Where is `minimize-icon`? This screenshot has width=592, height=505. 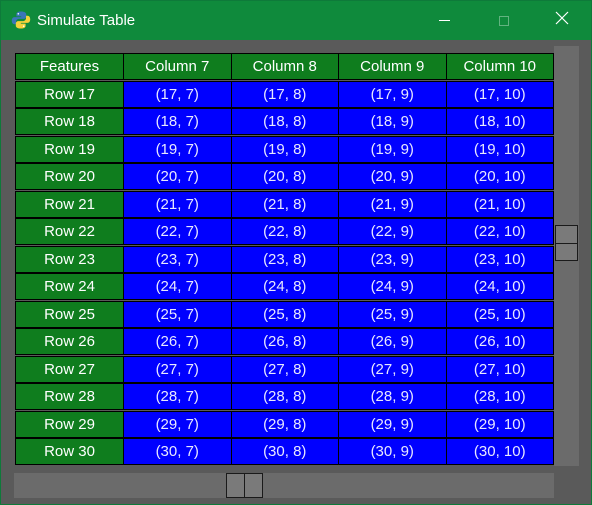 minimize-icon is located at coordinates (444, 20).